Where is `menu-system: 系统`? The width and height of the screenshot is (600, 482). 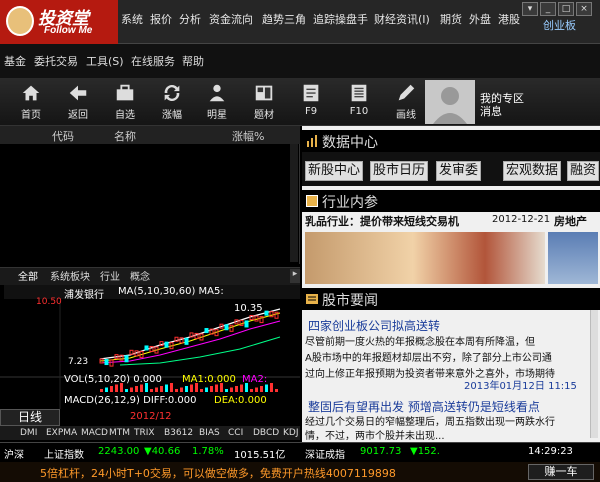
menu-system: 系统 is located at coordinates (132, 19).